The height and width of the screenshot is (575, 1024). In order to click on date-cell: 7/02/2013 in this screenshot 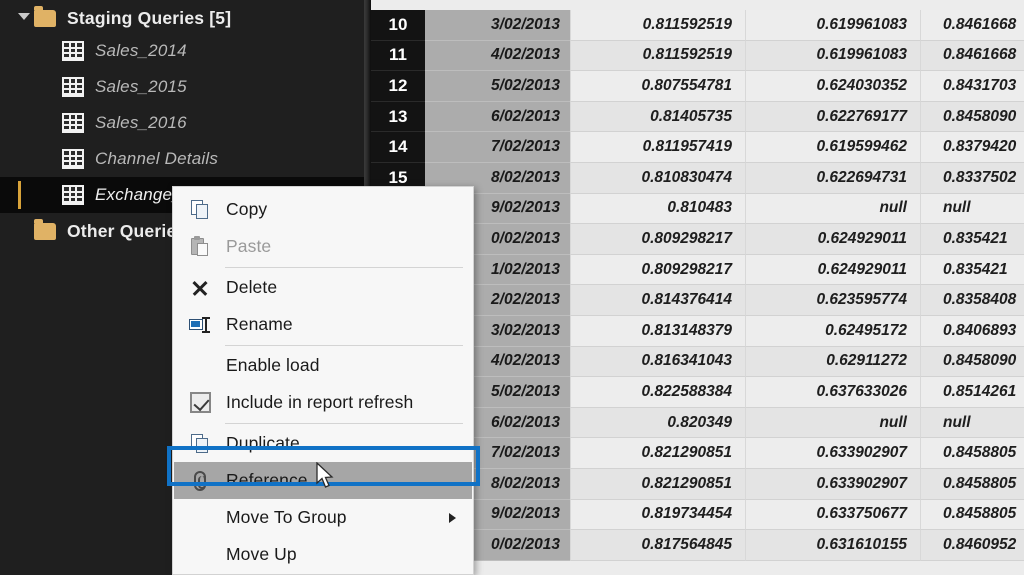, I will do `click(497, 147)`.